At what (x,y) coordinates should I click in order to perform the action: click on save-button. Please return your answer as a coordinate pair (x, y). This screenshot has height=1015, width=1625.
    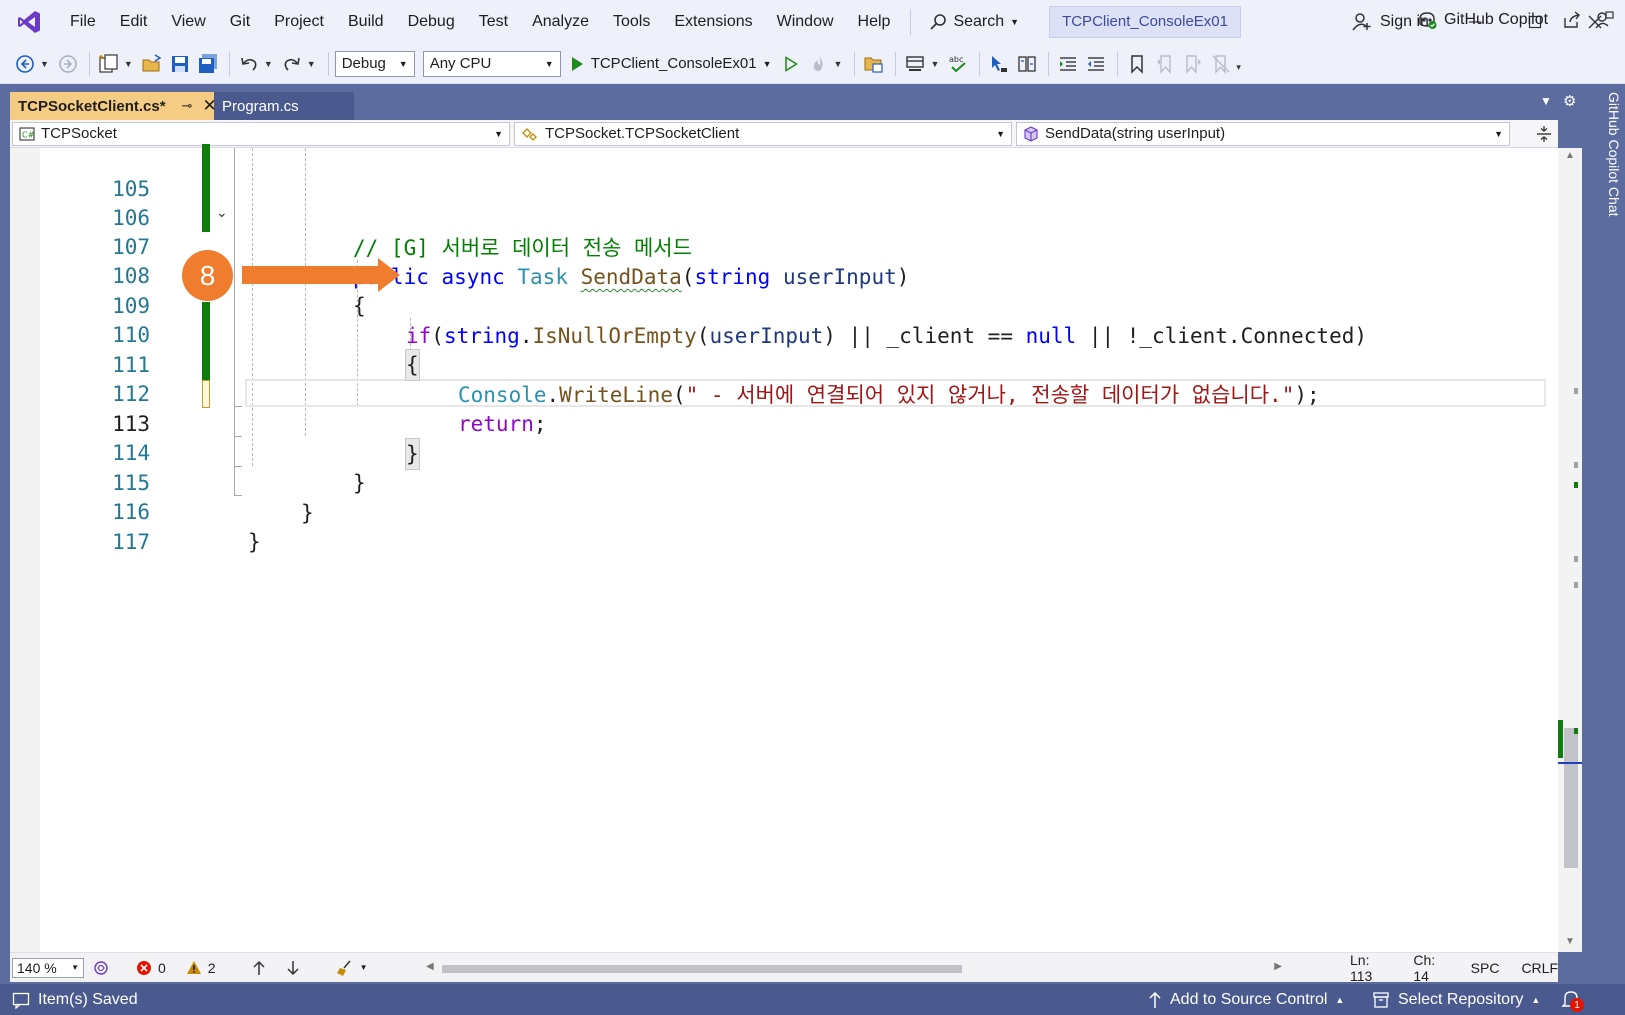
    Looking at the image, I should click on (180, 64).